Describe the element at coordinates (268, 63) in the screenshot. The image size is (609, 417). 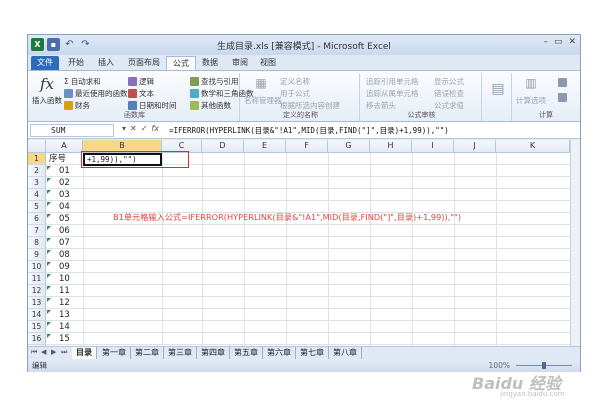
I see `tab-view: 视图` at that location.